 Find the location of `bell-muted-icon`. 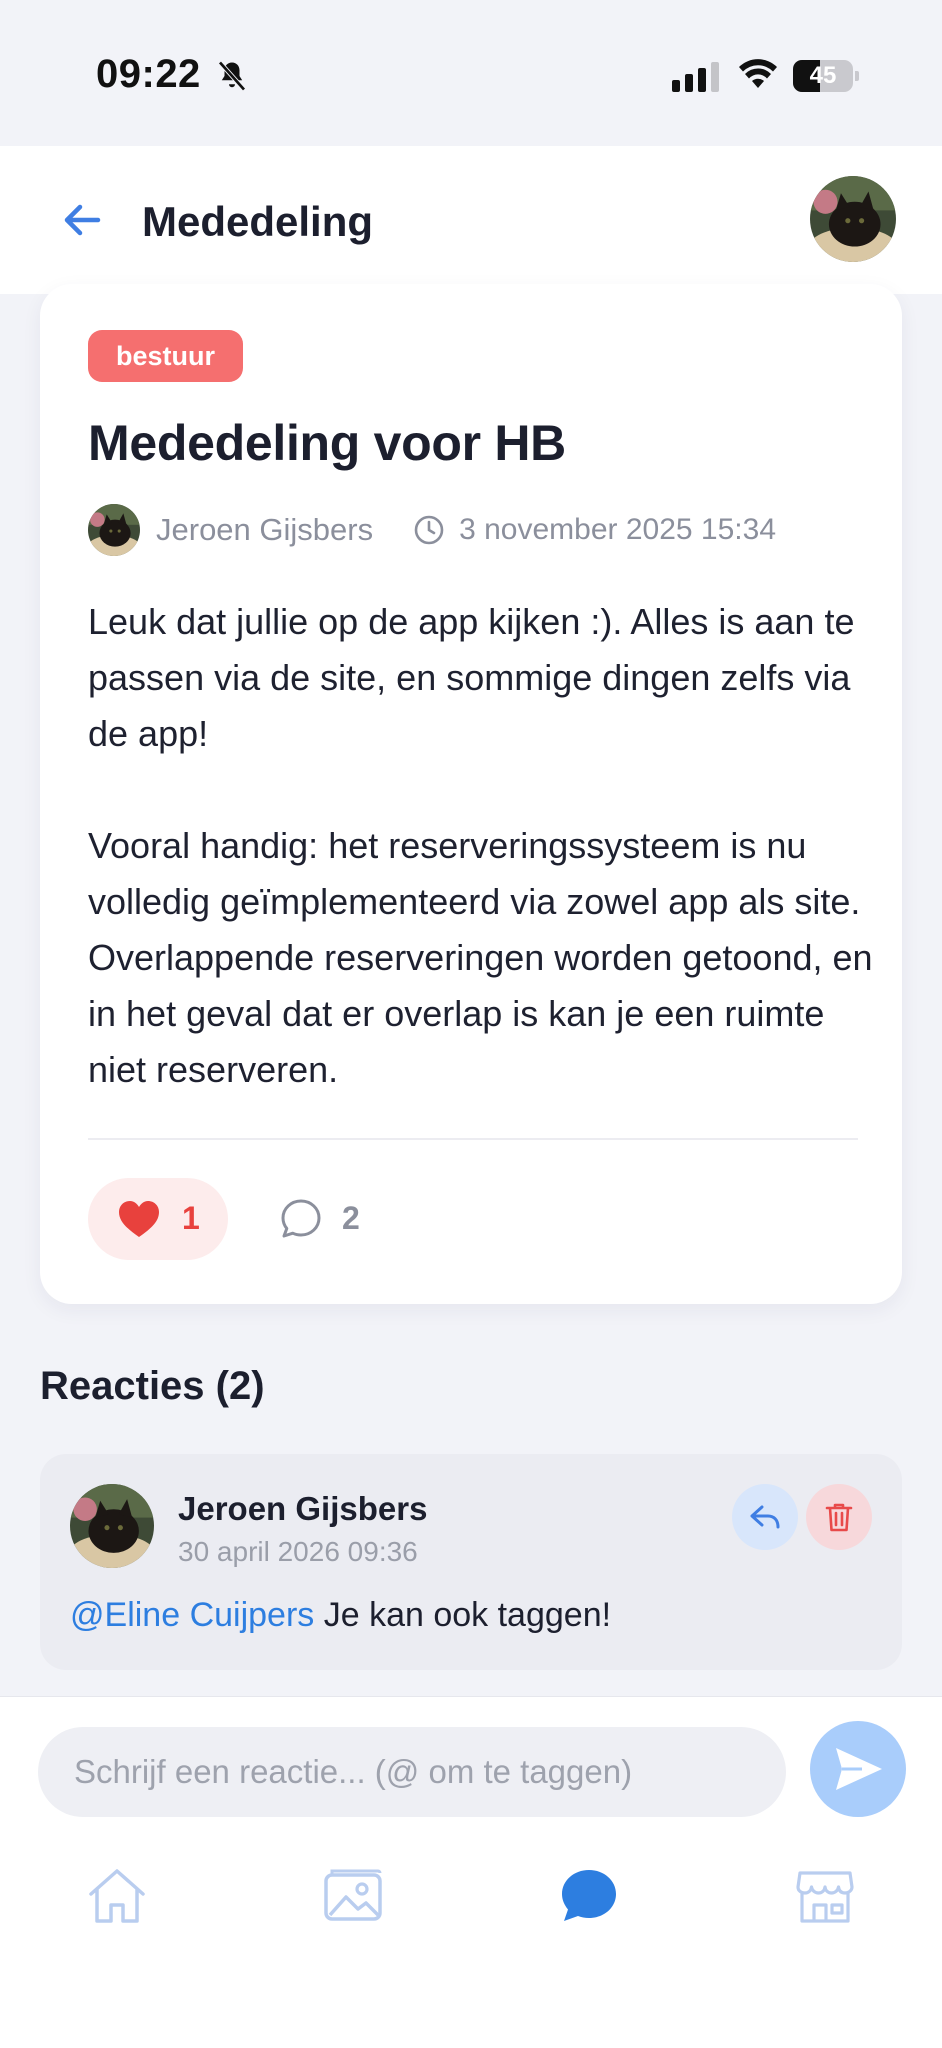

bell-muted-icon is located at coordinates (232, 76).